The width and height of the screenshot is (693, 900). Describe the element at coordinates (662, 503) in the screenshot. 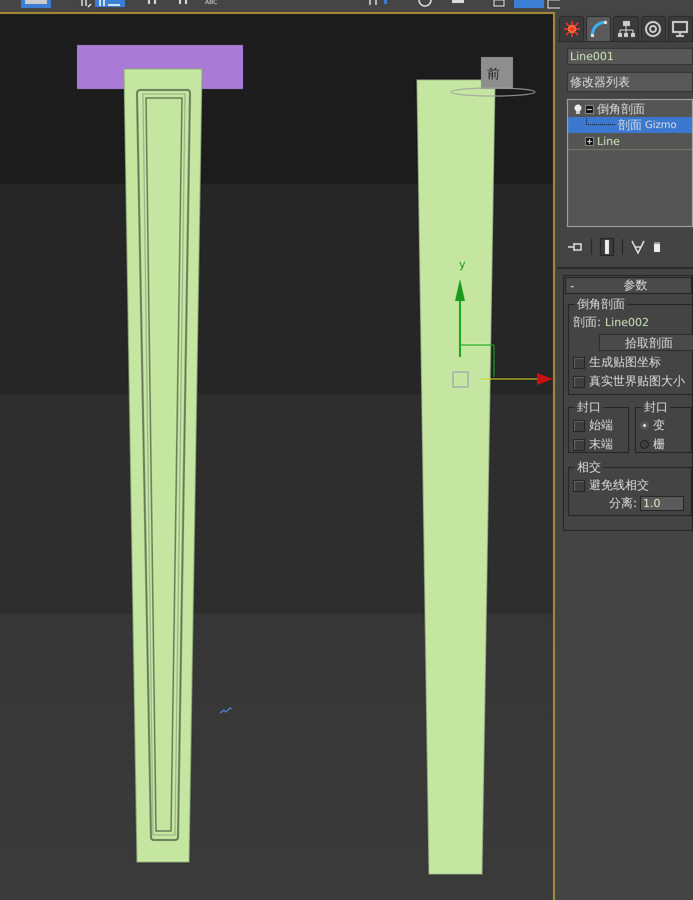

I see `separation-field: 1.0` at that location.